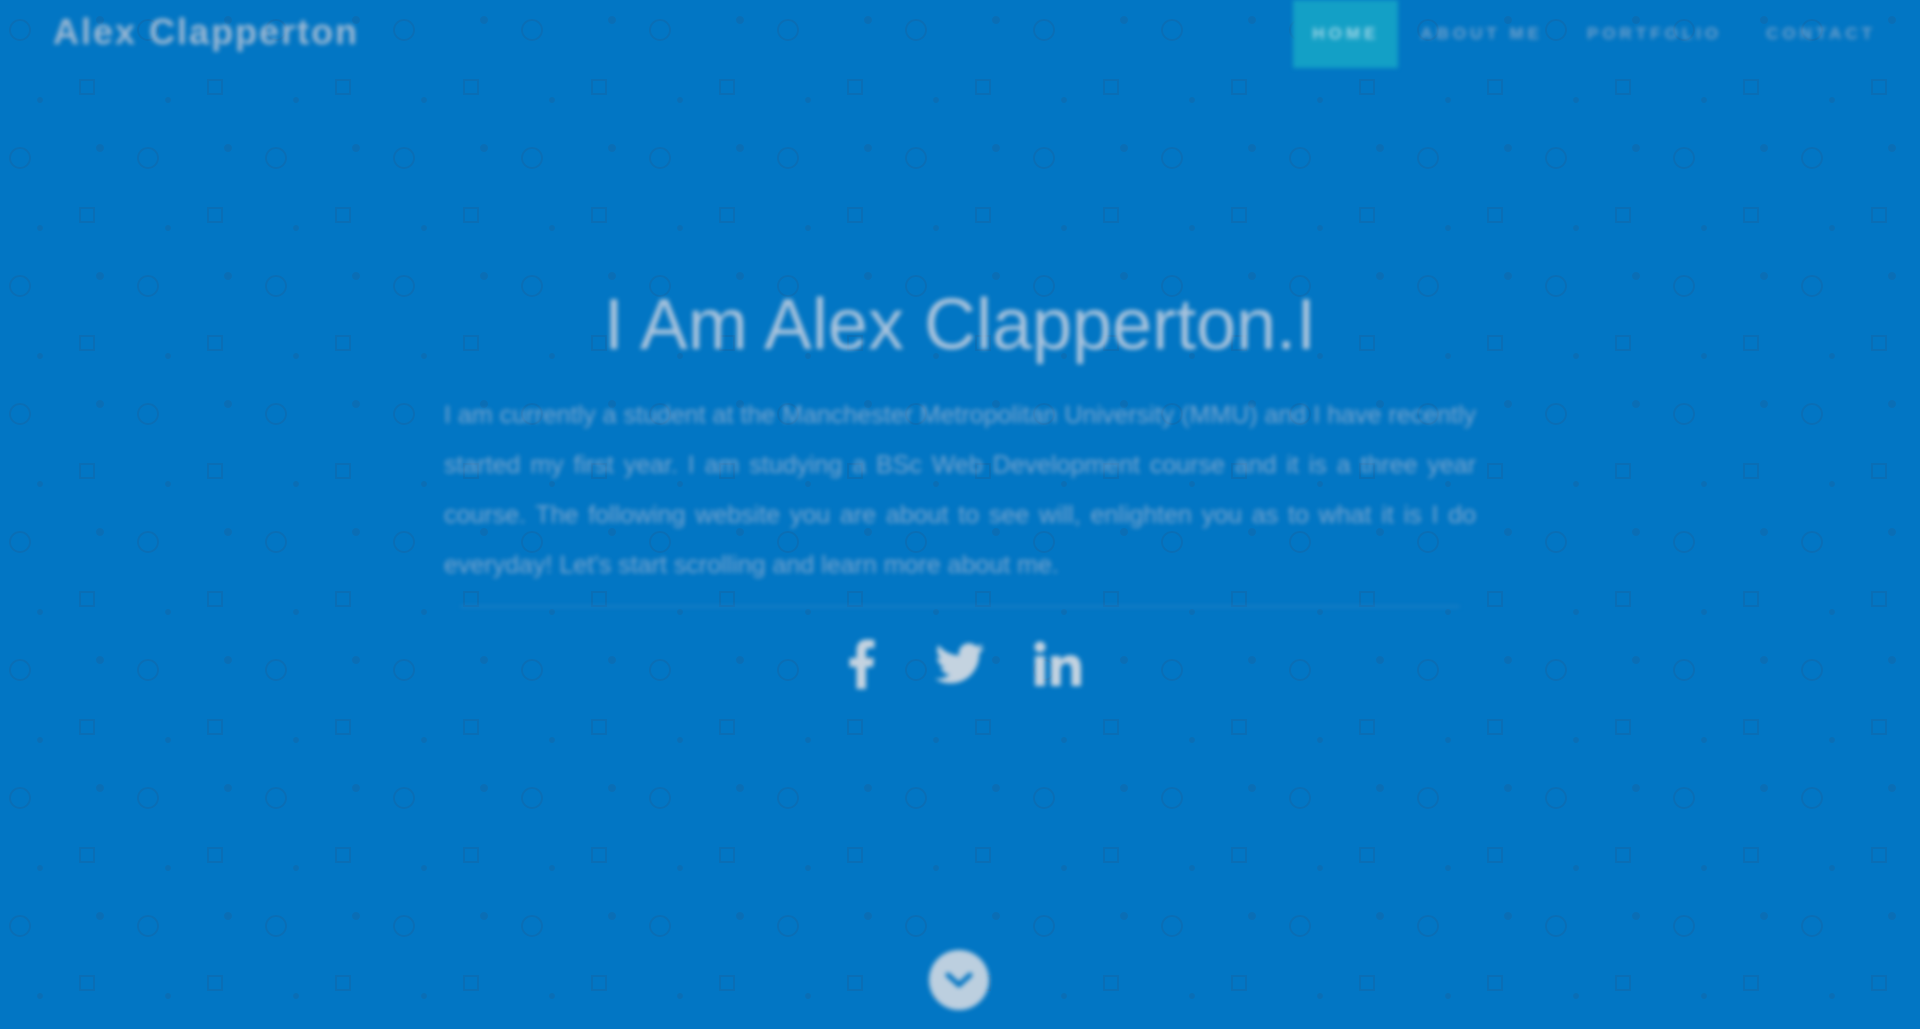  I want to click on linkedin-icon, so click(1058, 664).